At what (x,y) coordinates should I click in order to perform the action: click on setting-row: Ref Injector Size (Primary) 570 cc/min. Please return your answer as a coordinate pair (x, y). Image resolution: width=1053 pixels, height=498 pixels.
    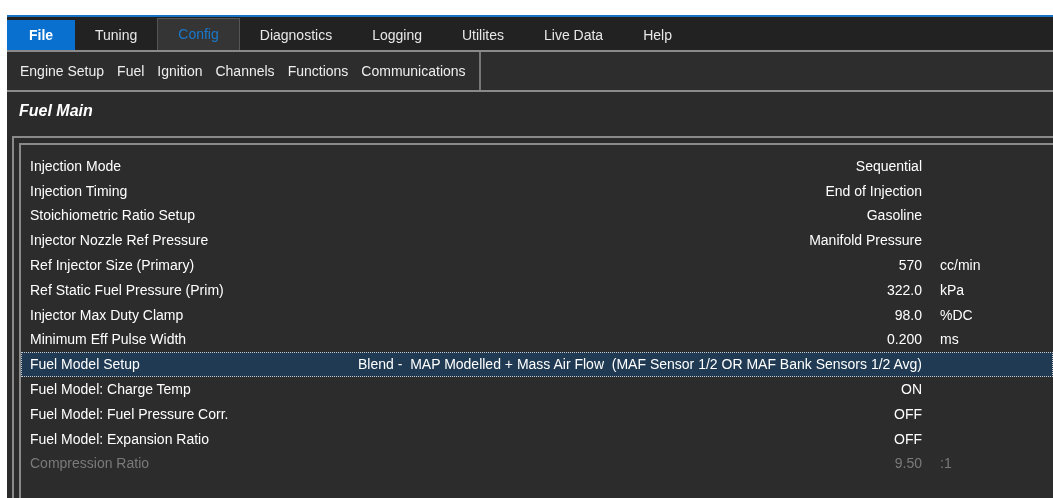
    Looking at the image, I should click on (537, 265).